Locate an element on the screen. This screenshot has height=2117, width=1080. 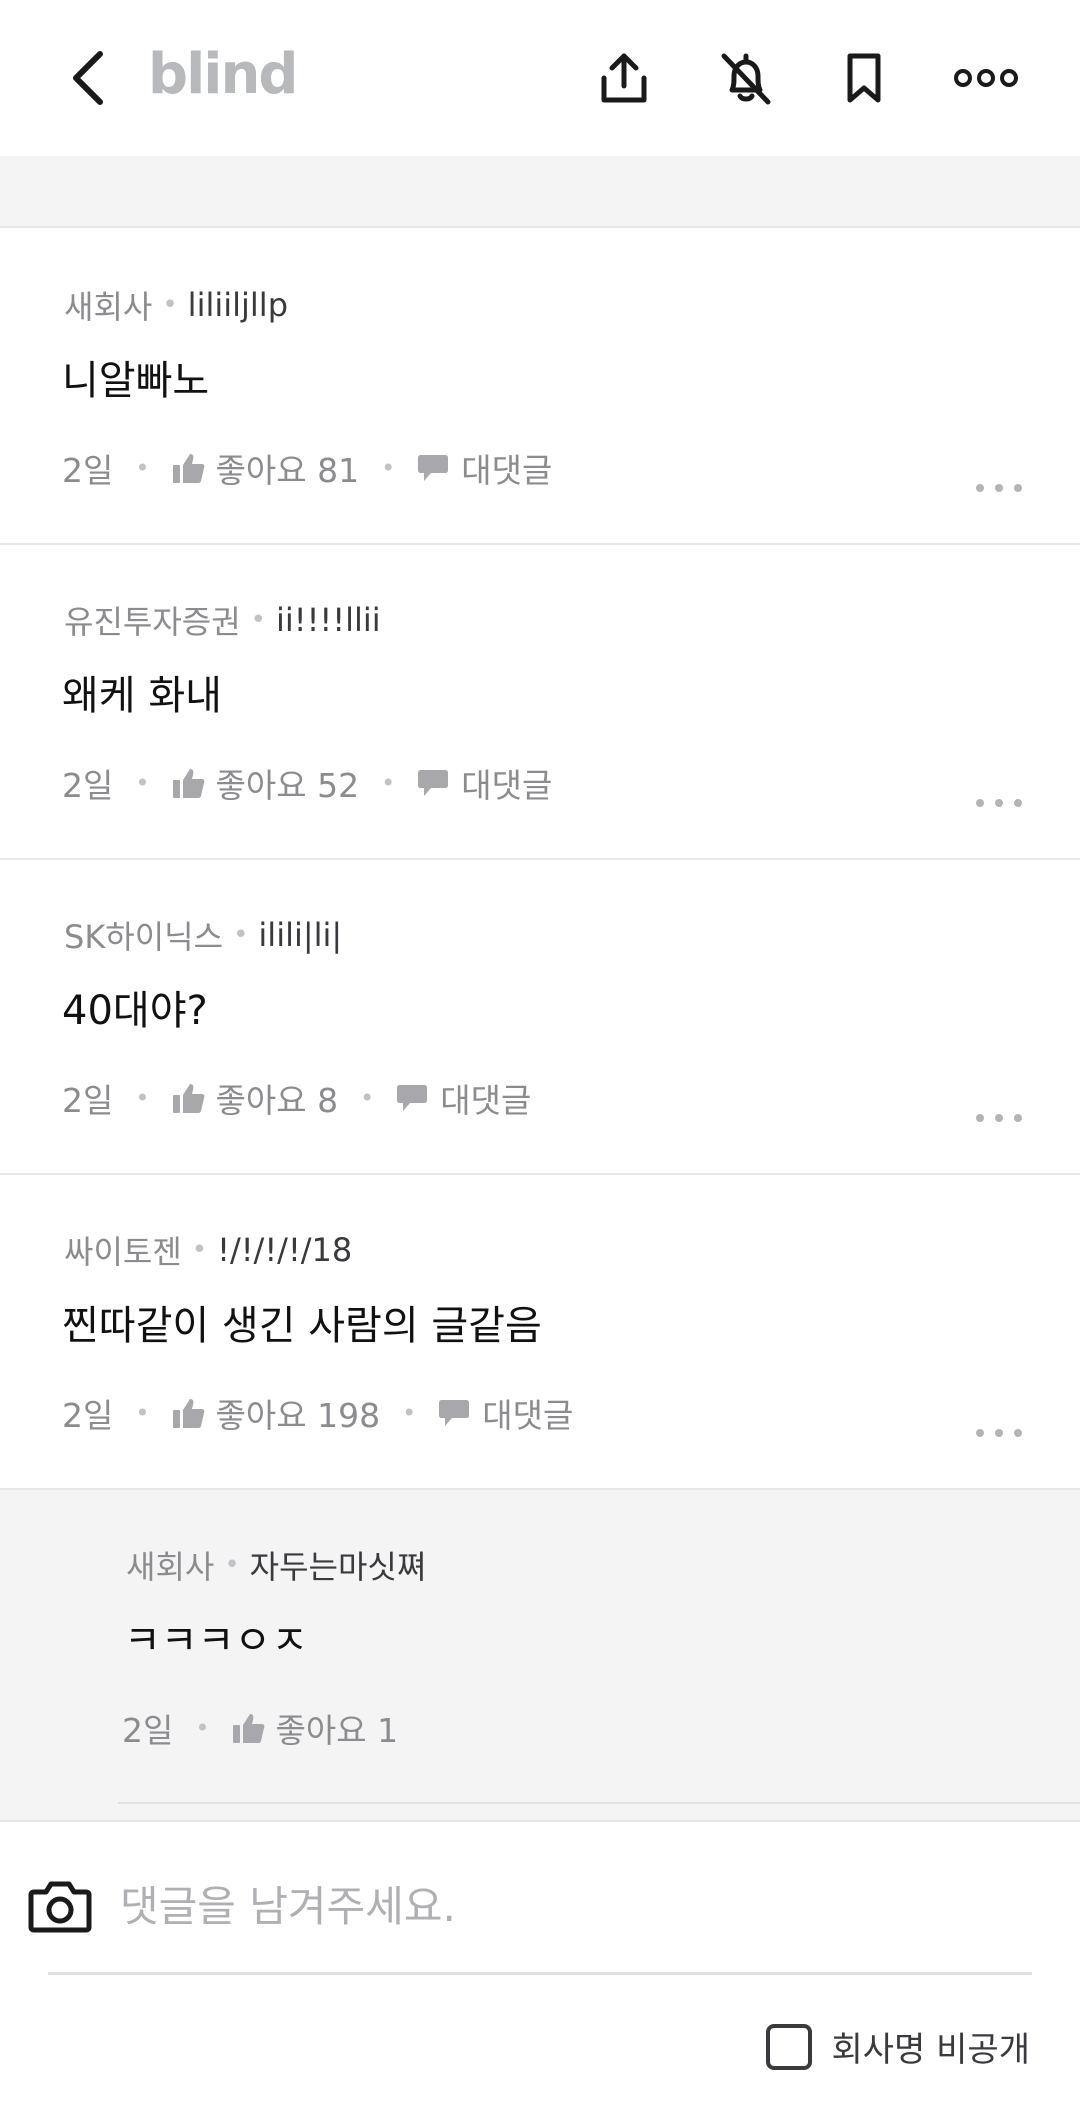
comment-author: SK하이닉스 • ilili|li| is located at coordinates (203, 935).